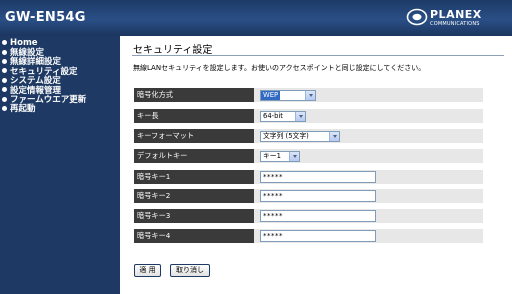  I want to click on encryption-select: WEP, so click(288, 95).